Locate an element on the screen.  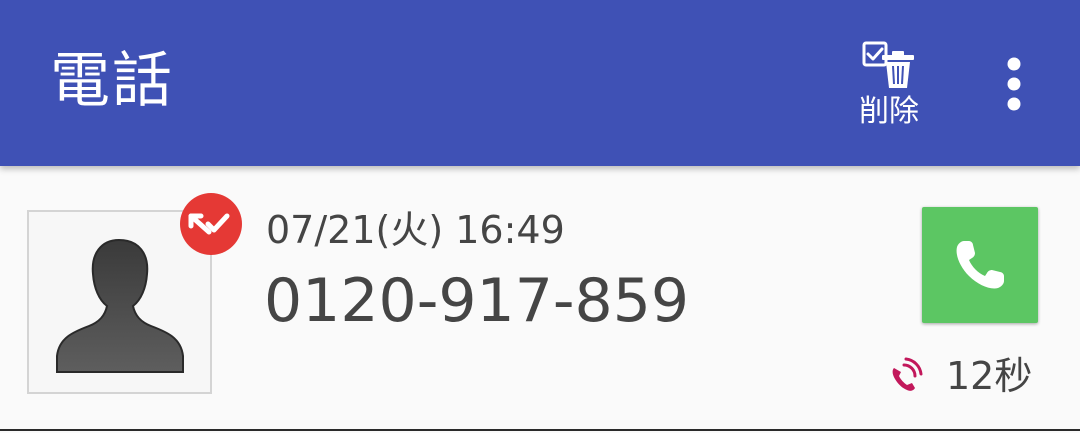
divider is located at coordinates (540, 430).